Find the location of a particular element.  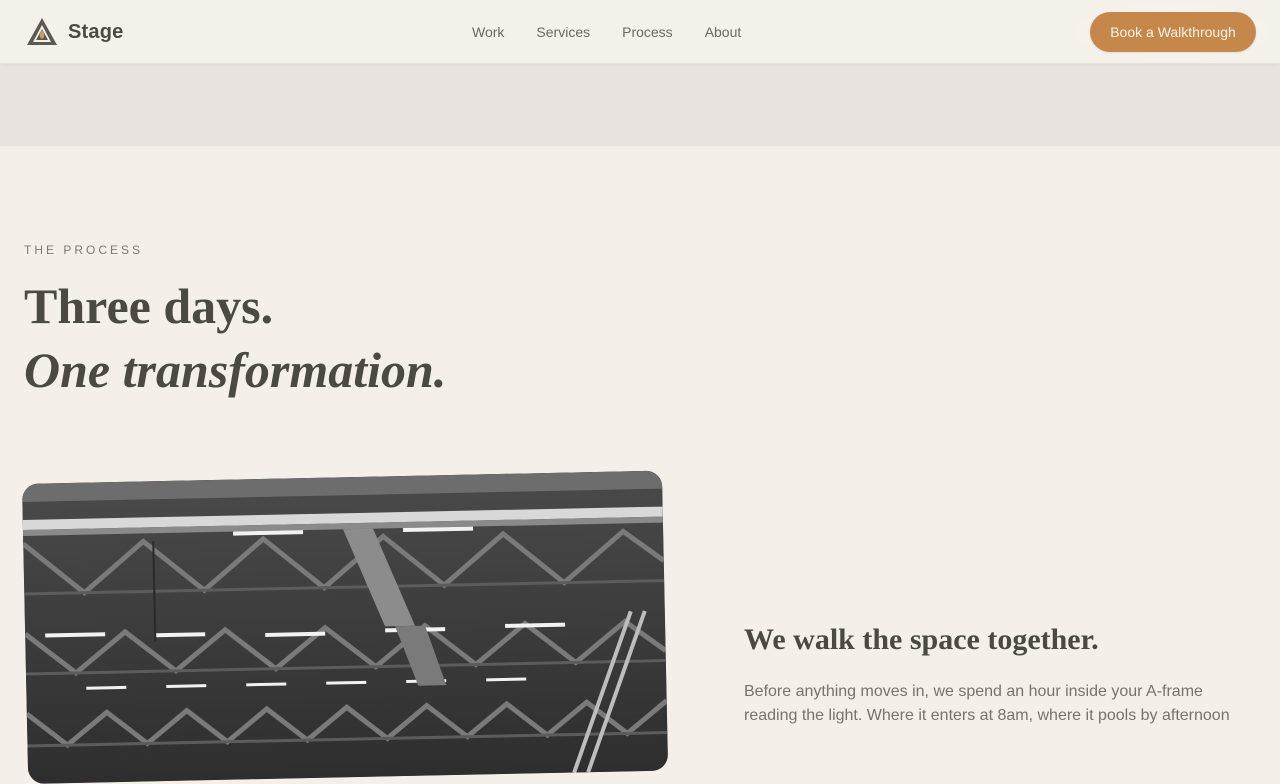

header-band is located at coordinates (640, 105).